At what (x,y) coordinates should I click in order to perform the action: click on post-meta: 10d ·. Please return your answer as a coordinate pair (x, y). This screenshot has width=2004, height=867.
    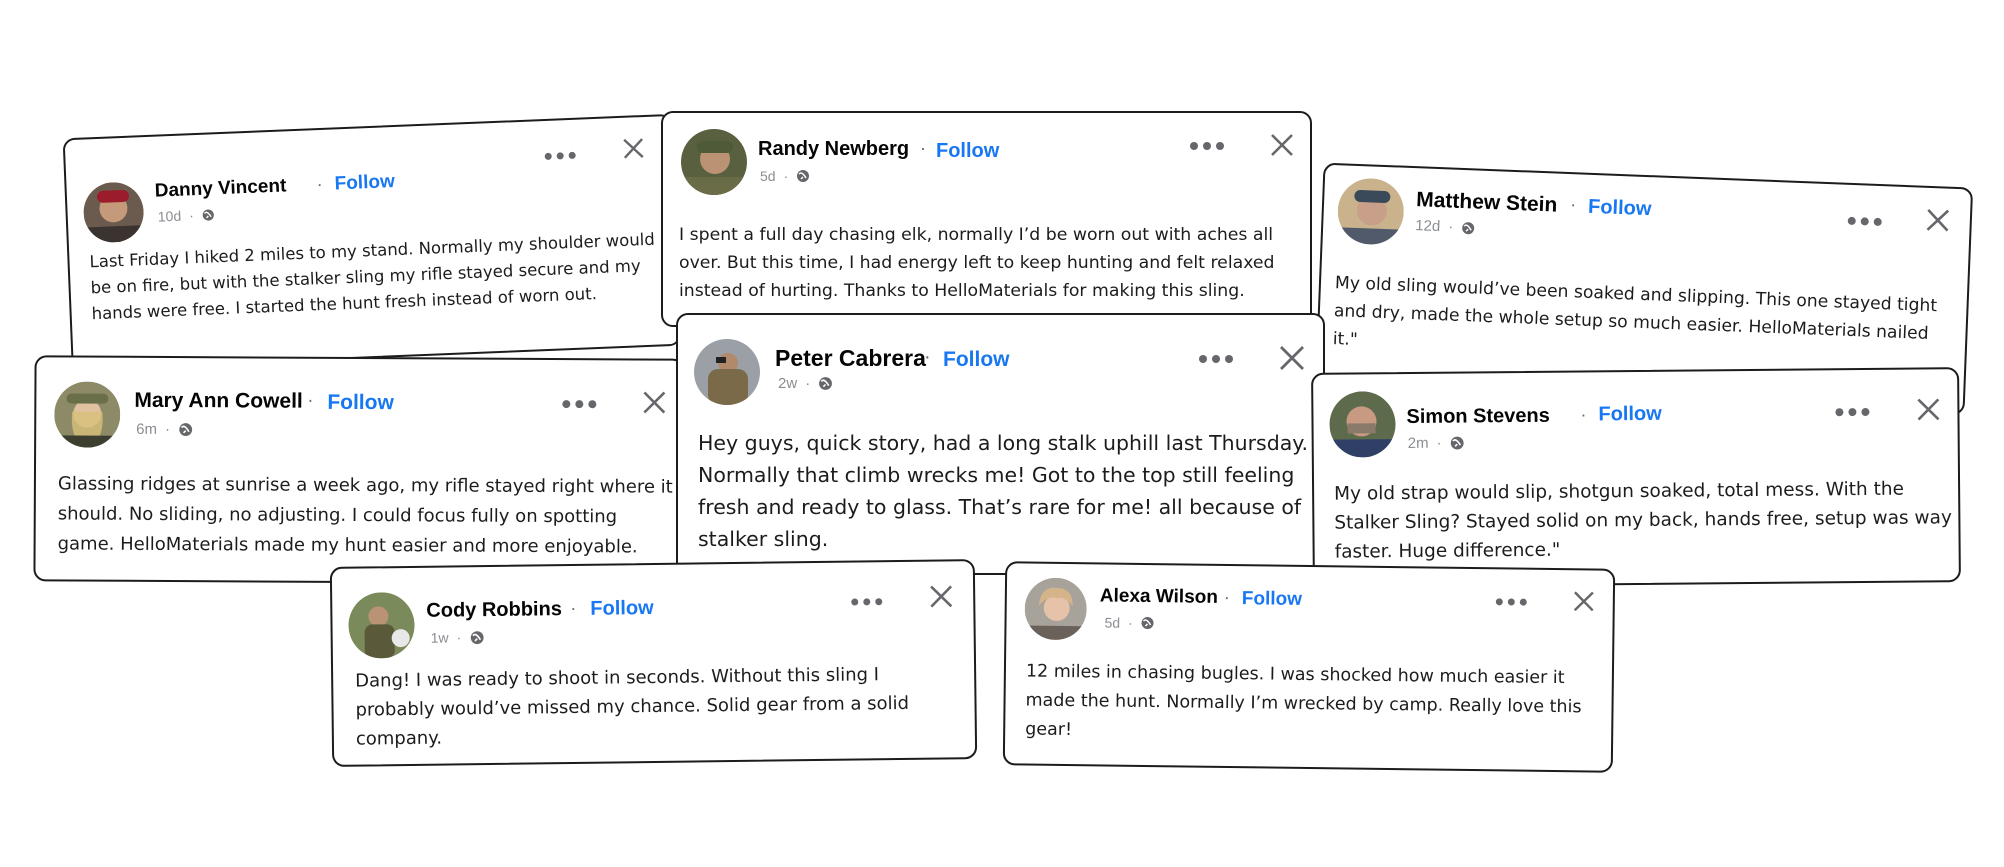
    Looking at the image, I should click on (186, 215).